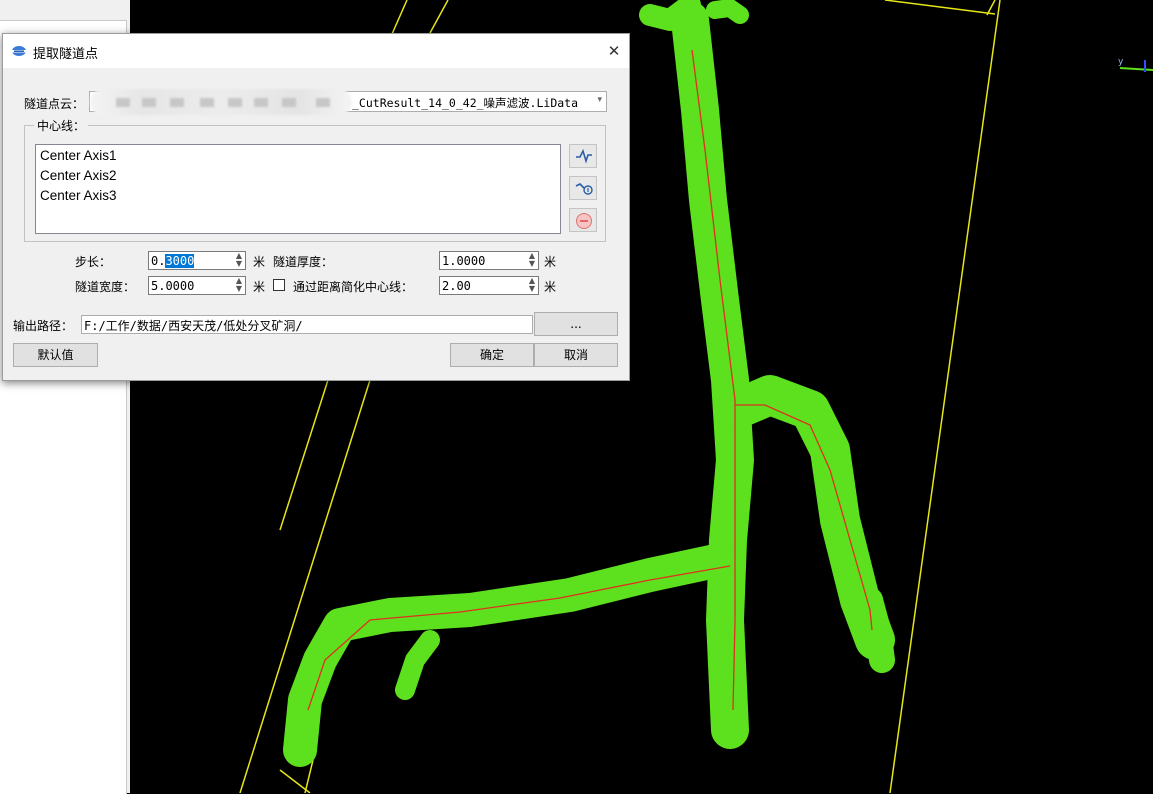 This screenshot has height=794, width=1153. What do you see at coordinates (303, 262) in the screenshot?
I see `thickness-label: 隧道厚度：` at bounding box center [303, 262].